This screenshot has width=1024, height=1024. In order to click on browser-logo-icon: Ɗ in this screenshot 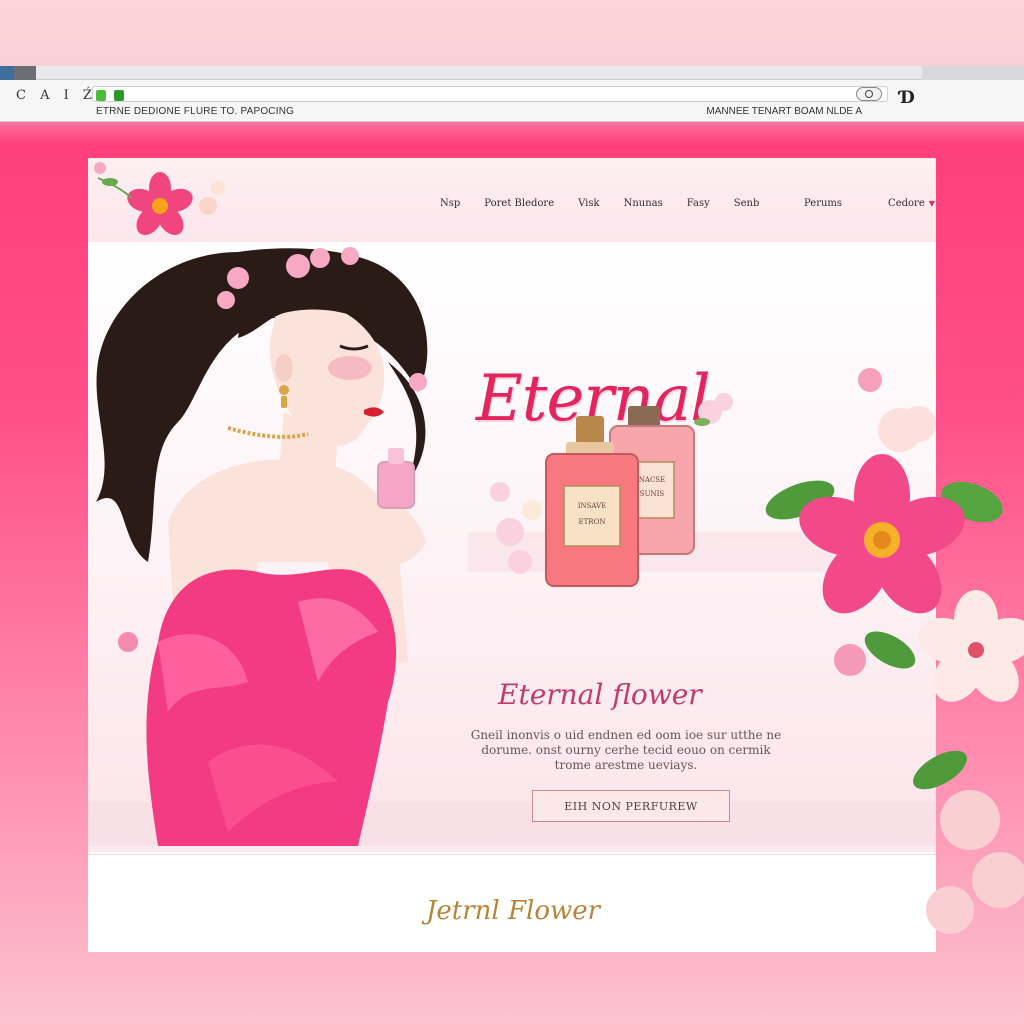, I will do `click(907, 98)`.